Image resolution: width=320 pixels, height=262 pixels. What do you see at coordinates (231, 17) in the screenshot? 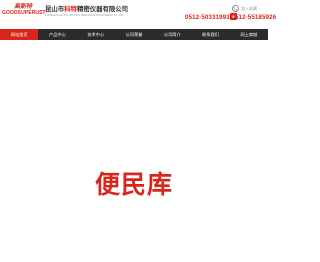
I see `hotline-number: 0512-50331993/0512-55185926` at bounding box center [231, 17].